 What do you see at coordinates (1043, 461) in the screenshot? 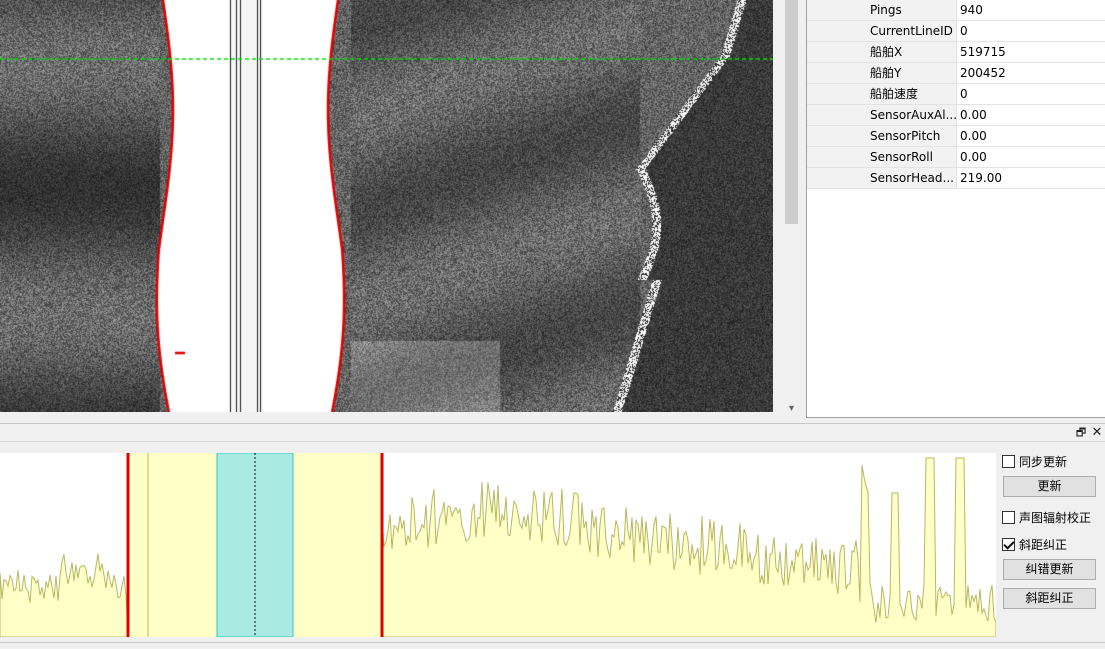
I see `checkbox-label: 同步更新` at bounding box center [1043, 461].